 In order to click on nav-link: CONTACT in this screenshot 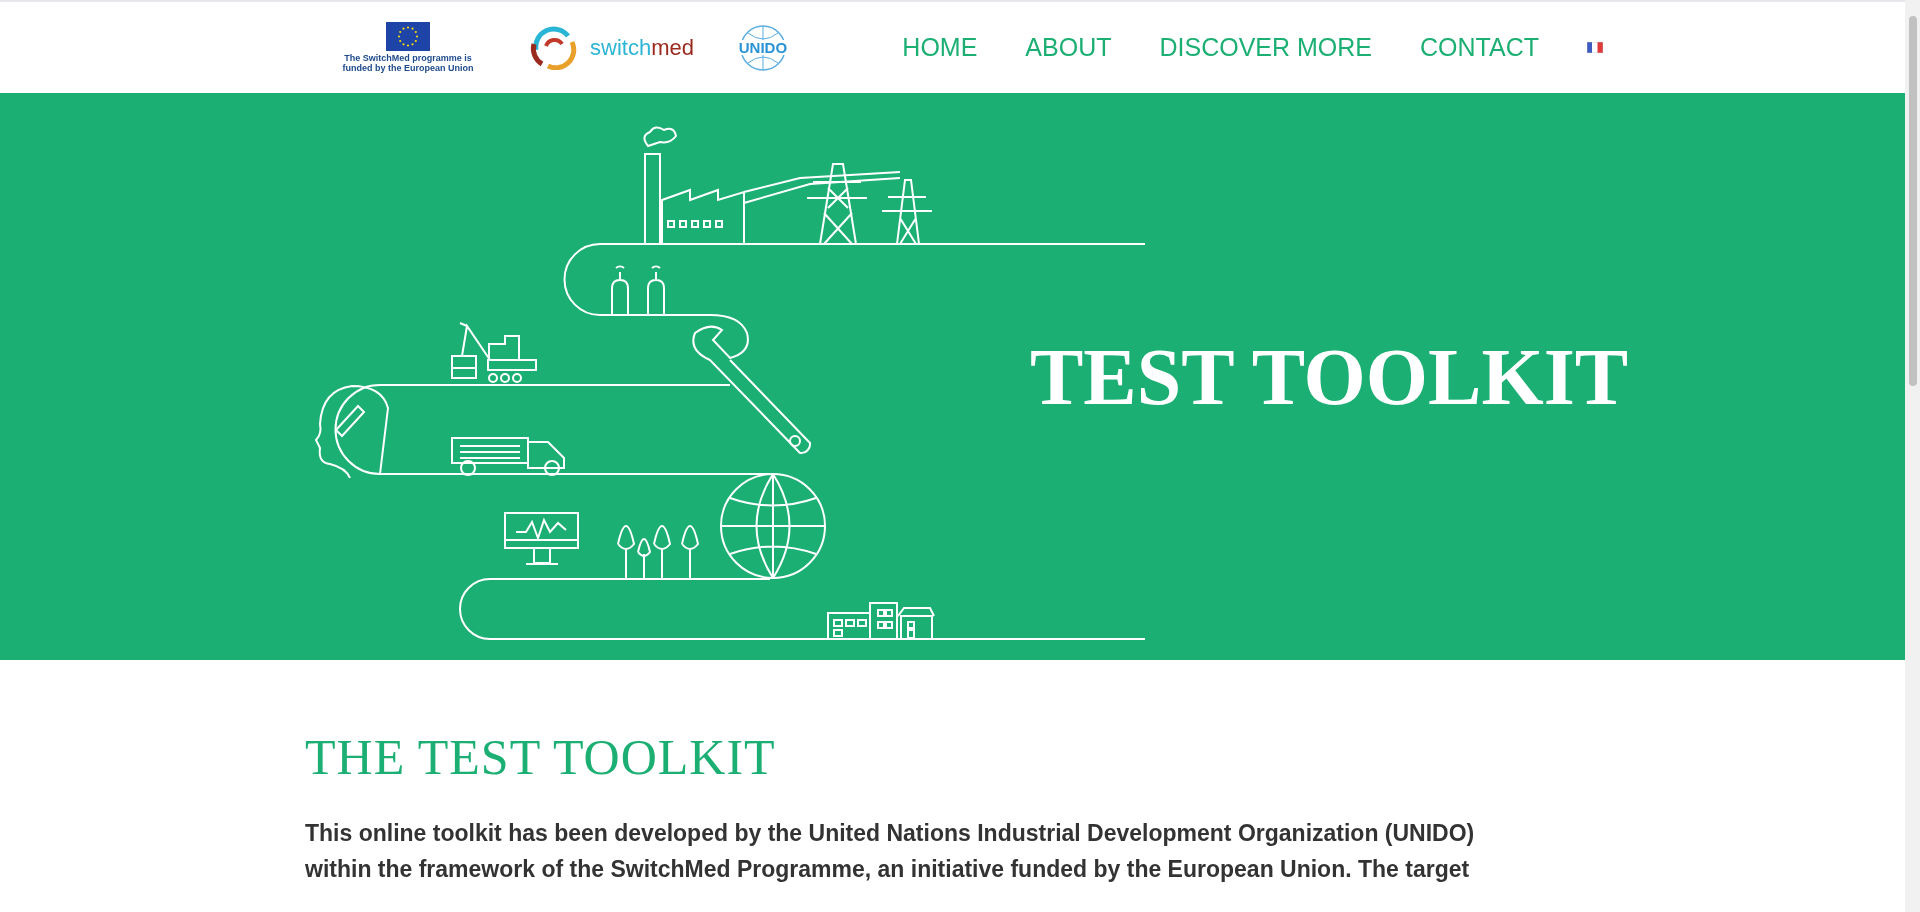, I will do `click(1479, 47)`.